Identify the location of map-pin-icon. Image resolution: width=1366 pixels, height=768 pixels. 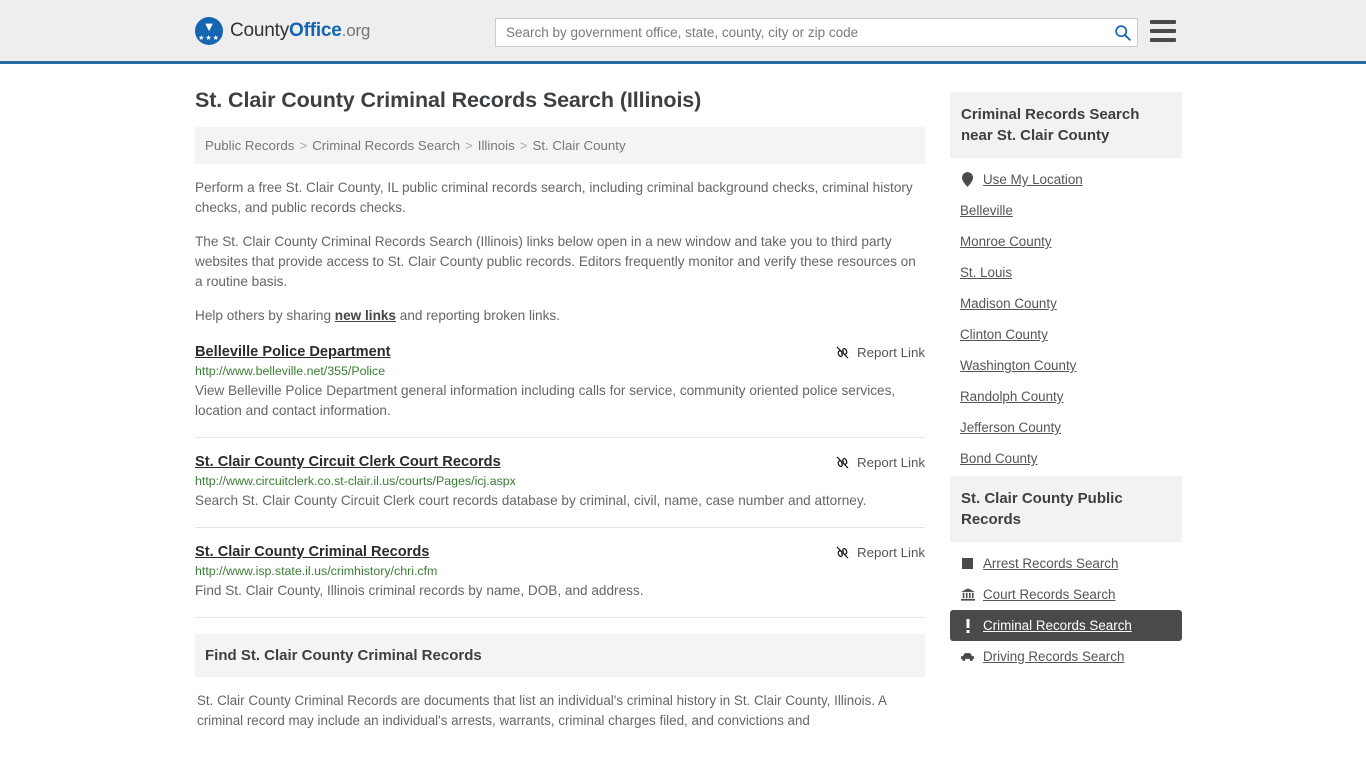
(967, 179).